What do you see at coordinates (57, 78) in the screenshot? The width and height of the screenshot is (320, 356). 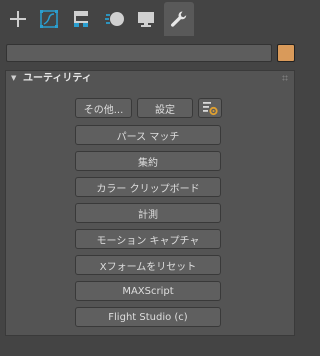 I see `rollout-title: ユーティリティ` at bounding box center [57, 78].